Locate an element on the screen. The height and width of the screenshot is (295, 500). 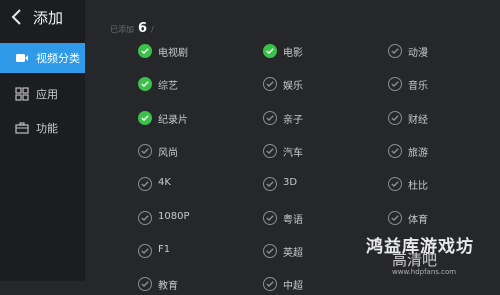
category-item: 杜比 is located at coordinates (443, 184).